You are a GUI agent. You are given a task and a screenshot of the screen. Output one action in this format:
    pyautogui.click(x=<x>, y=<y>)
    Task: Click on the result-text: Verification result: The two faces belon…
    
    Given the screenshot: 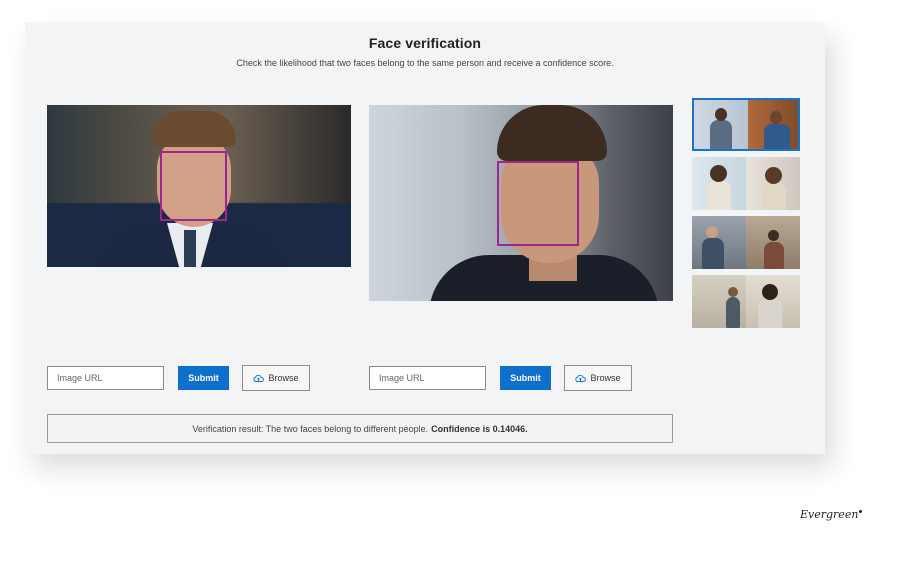 What is the action you would take?
    pyautogui.click(x=310, y=428)
    